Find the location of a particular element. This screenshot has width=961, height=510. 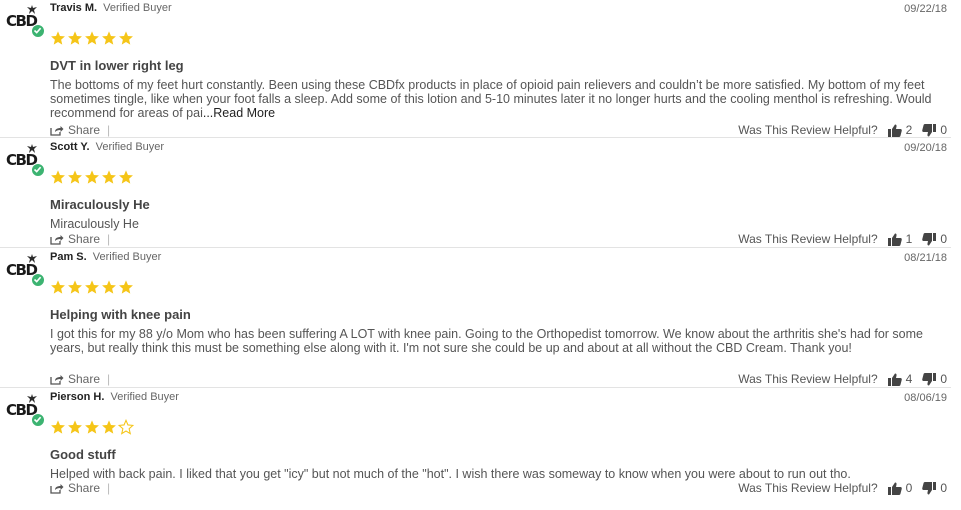

upvote-count: 1 is located at coordinates (909, 239).